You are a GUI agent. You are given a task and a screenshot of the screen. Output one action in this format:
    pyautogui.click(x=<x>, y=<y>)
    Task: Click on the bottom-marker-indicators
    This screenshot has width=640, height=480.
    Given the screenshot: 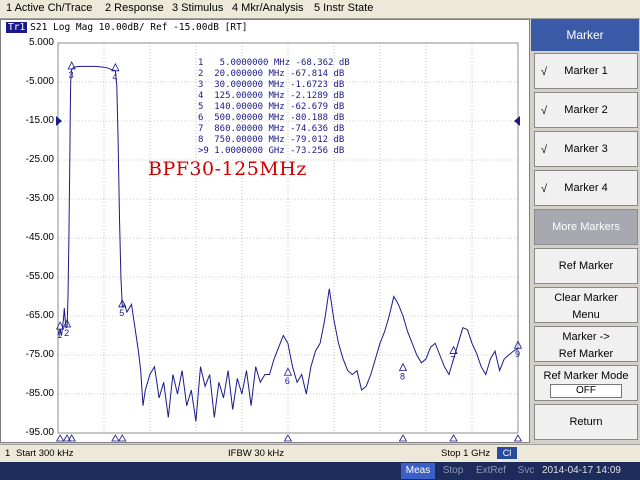 What is the action you would take?
    pyautogui.click(x=289, y=438)
    